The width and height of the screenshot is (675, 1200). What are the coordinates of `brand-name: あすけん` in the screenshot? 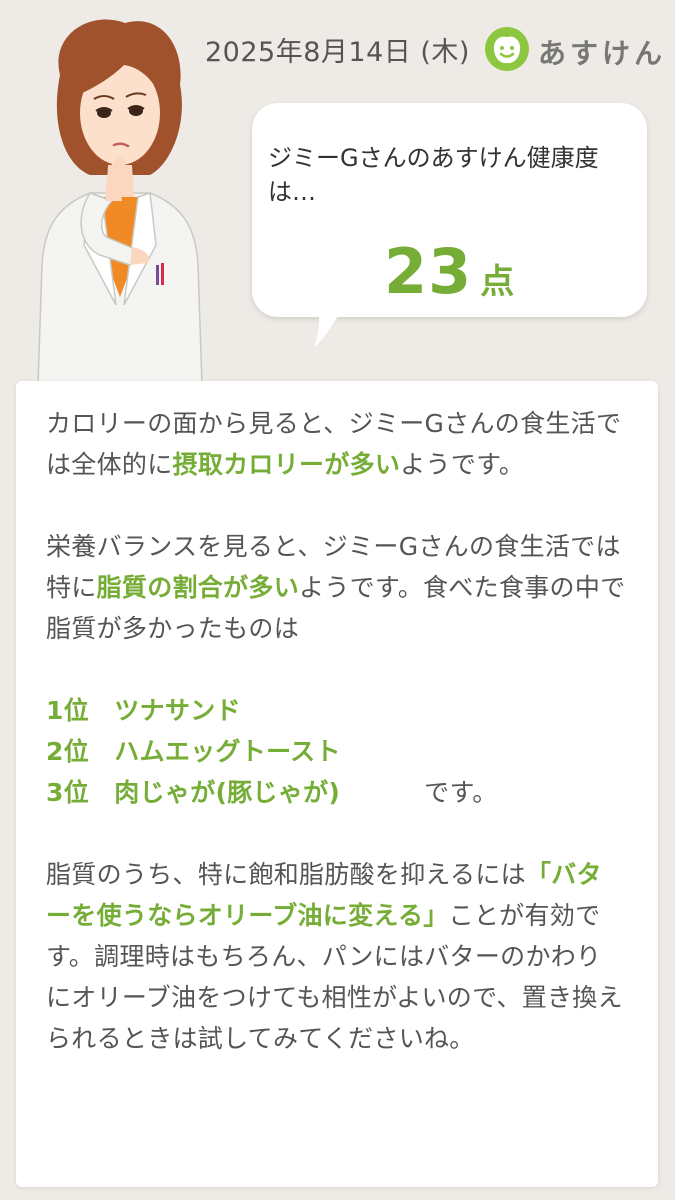 It's located at (602, 53).